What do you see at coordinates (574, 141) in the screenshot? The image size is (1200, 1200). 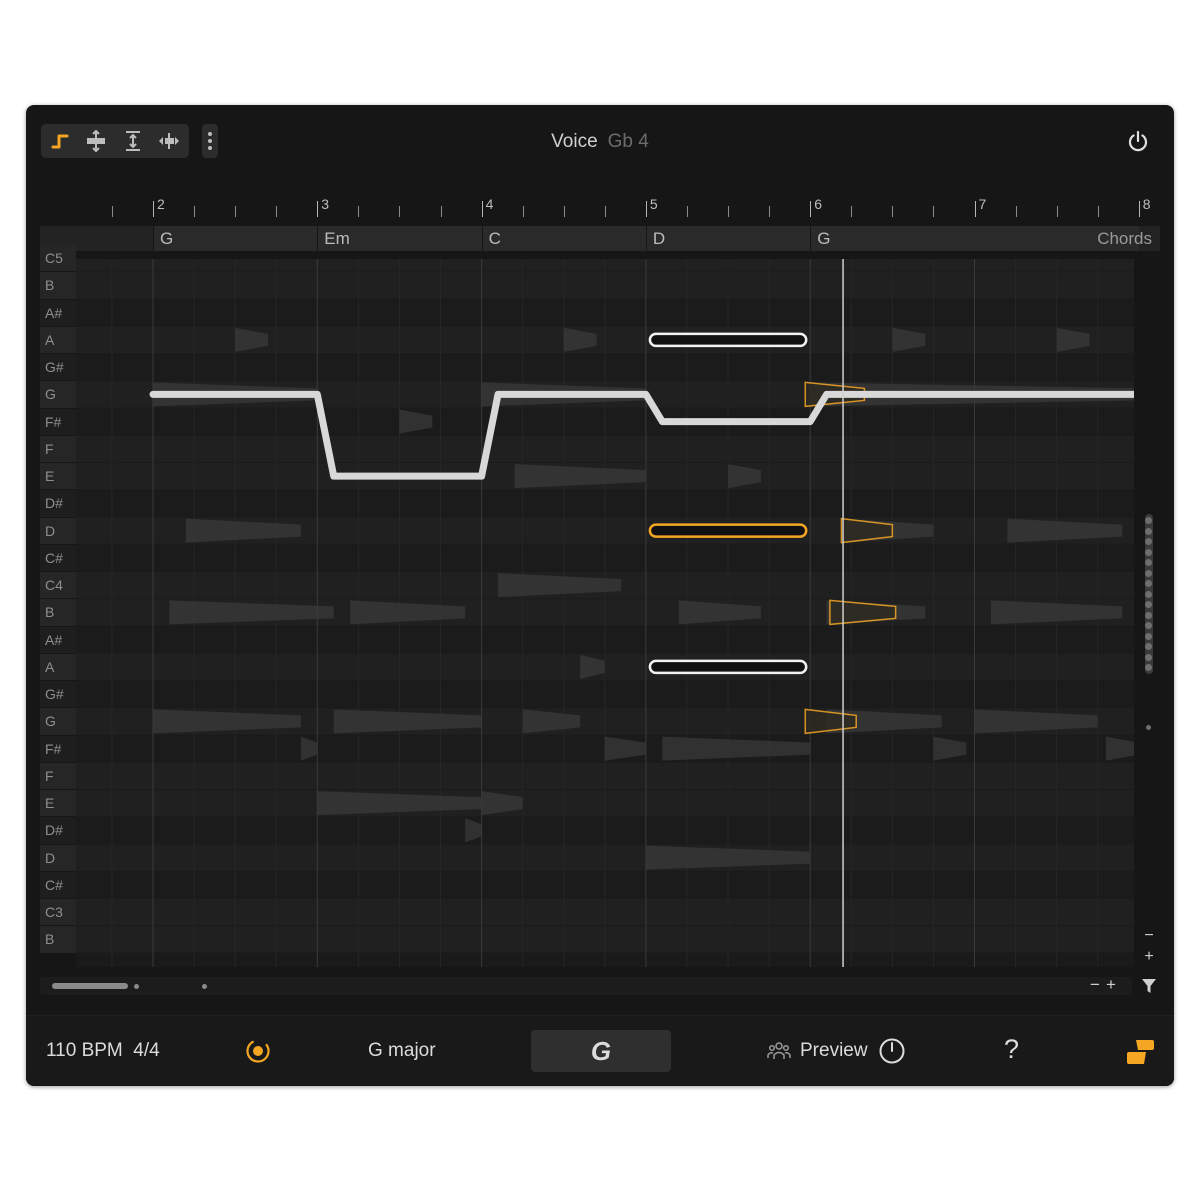 I see `voice-label: Voice` at bounding box center [574, 141].